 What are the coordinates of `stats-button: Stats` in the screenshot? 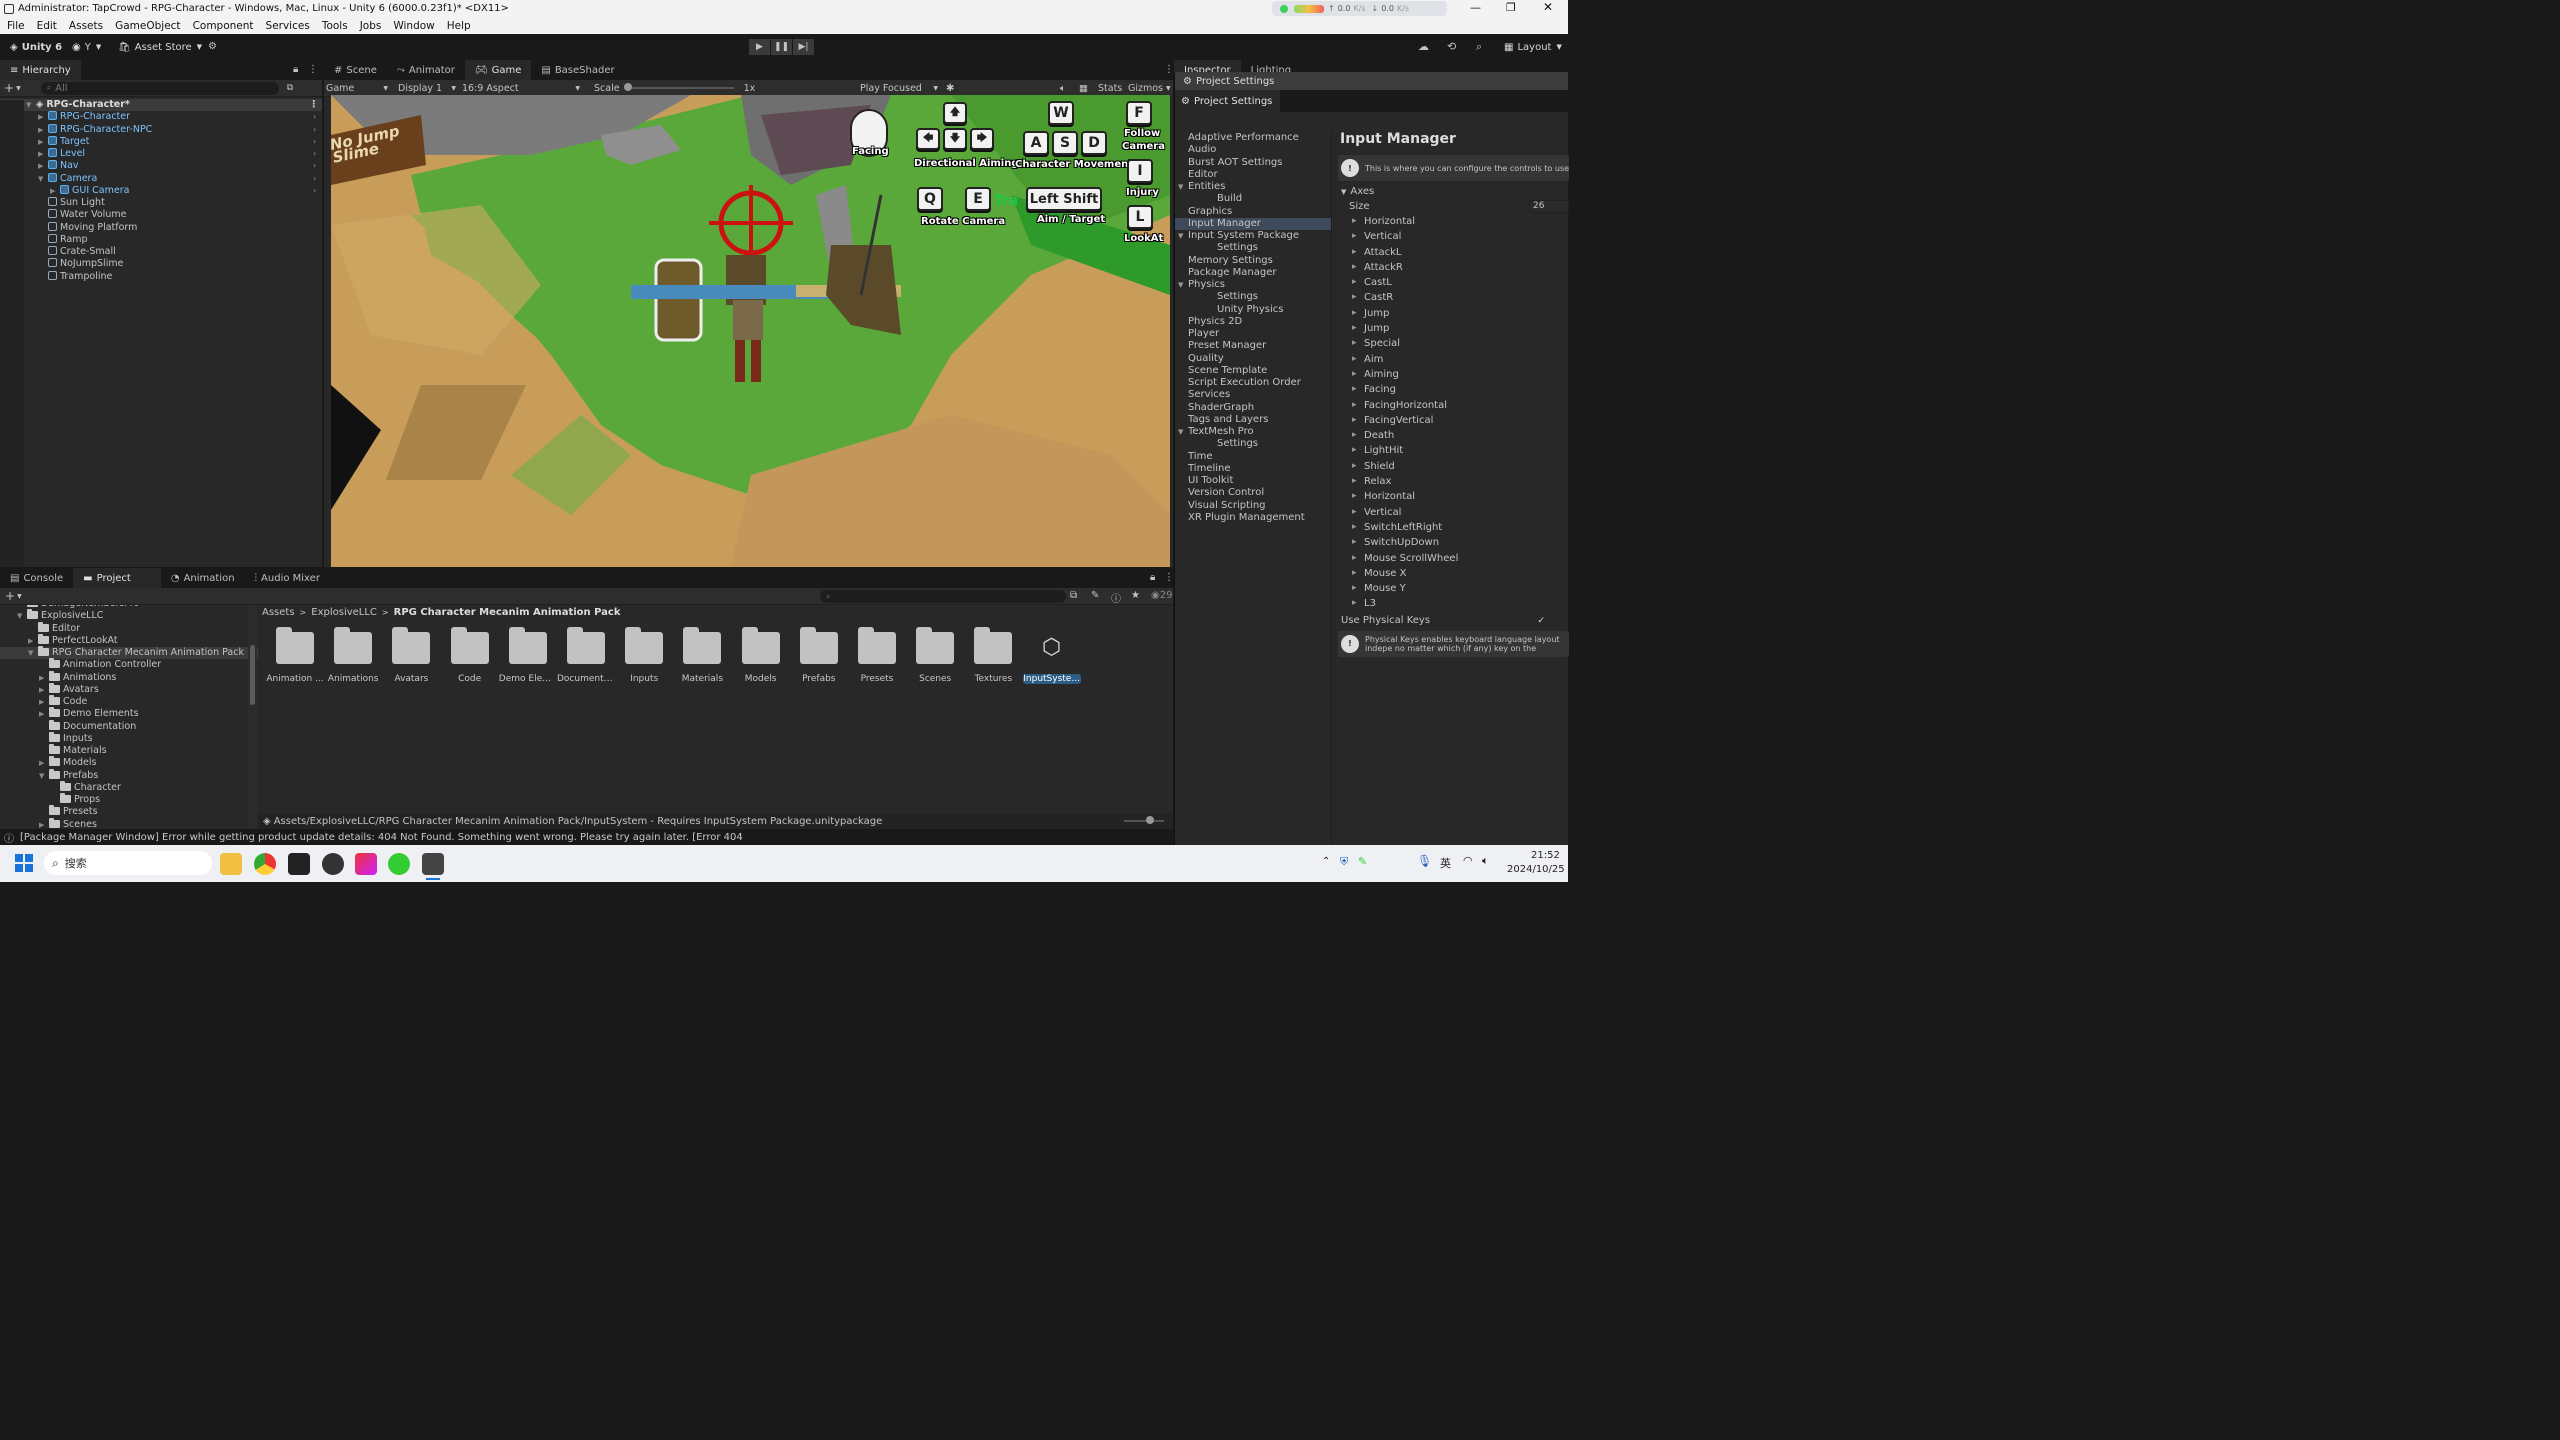 It's located at (1110, 88).